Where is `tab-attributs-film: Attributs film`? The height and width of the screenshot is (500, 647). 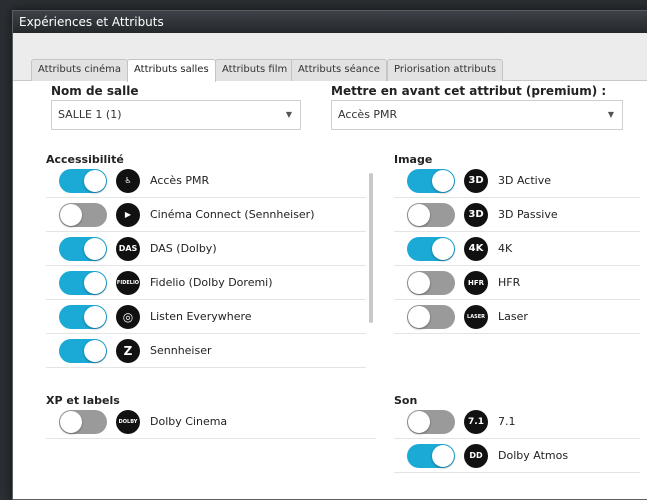
tab-attributs-film: Attributs film is located at coordinates (255, 70).